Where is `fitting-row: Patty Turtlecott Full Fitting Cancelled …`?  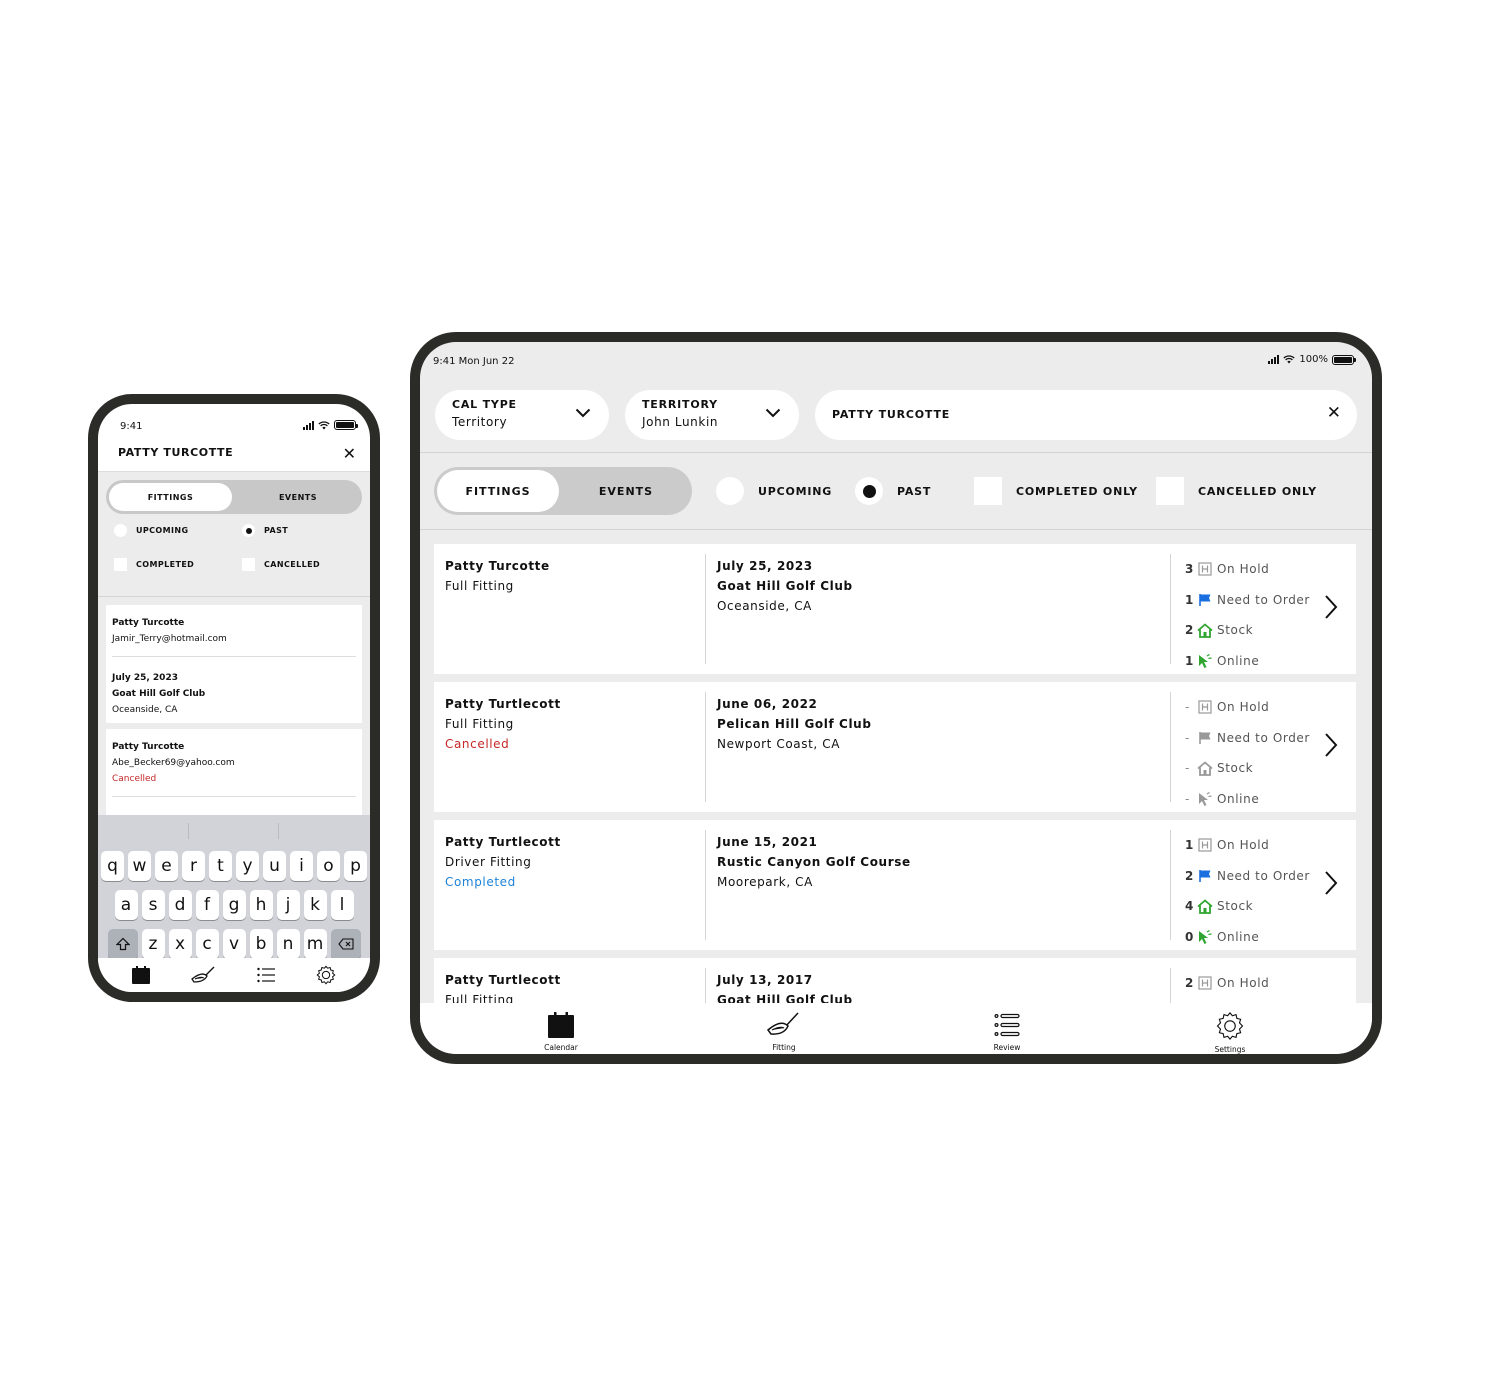
fitting-row: Patty Turtlecott Full Fitting Cancelled … is located at coordinates (895, 747).